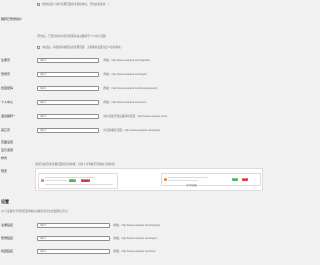  I want to click on settings-section-title: 设置, so click(5, 201).